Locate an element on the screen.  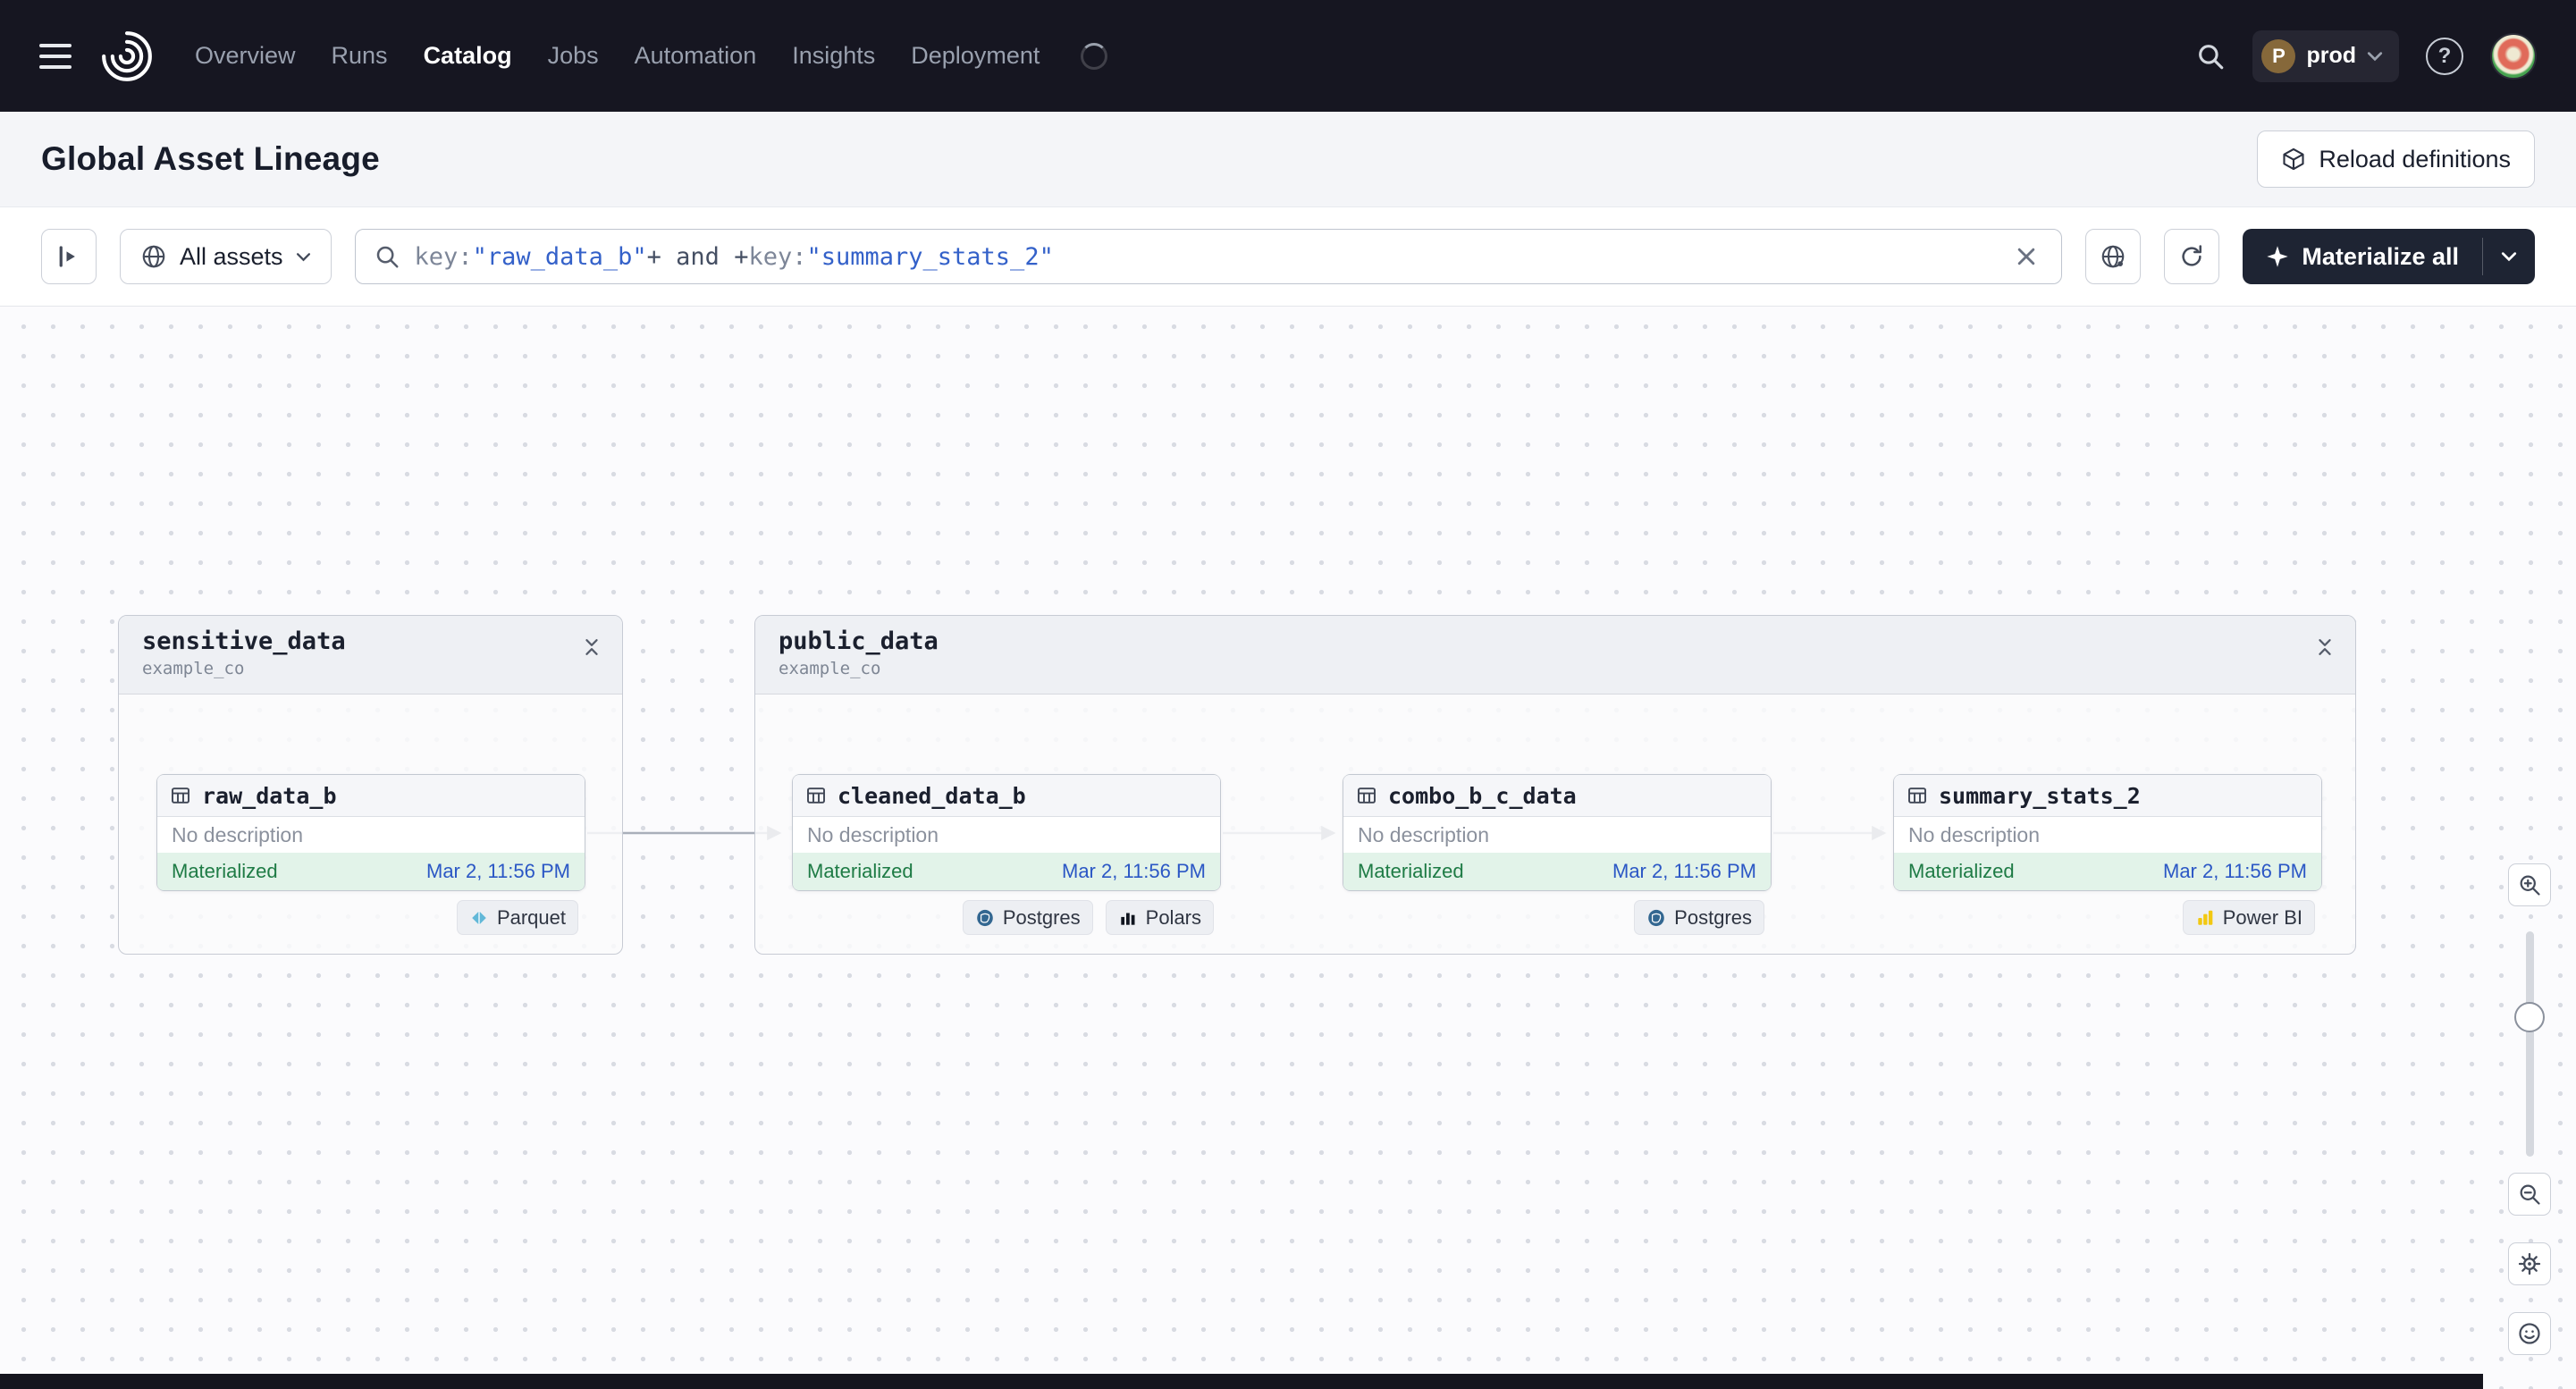
feedback-button is located at coordinates (2529, 1333).